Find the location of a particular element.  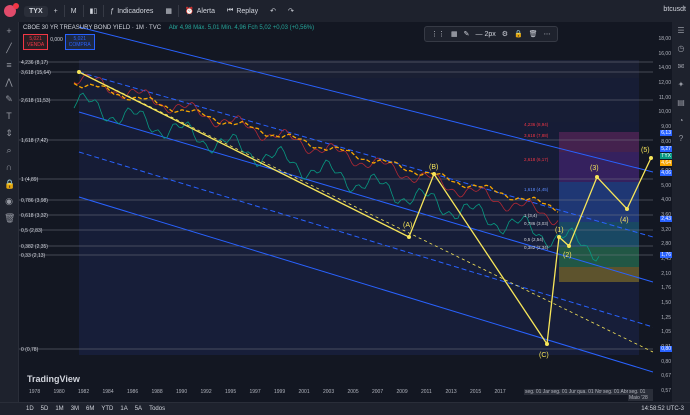

fib-label: 0,382 (2,35) is located at coordinates (34, 247).